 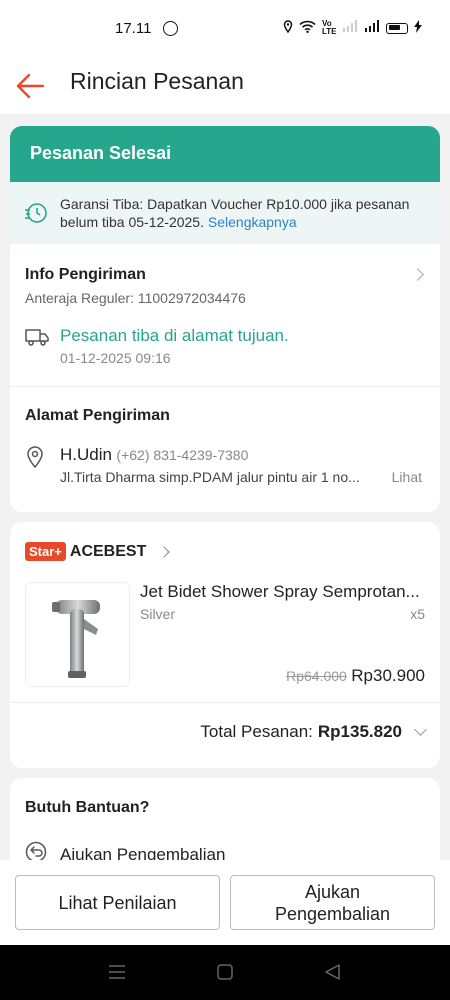 What do you see at coordinates (225, 902) in the screenshot?
I see `bottom-action-bar: Lihat Penilaian Ajukan Pengembalian` at bounding box center [225, 902].